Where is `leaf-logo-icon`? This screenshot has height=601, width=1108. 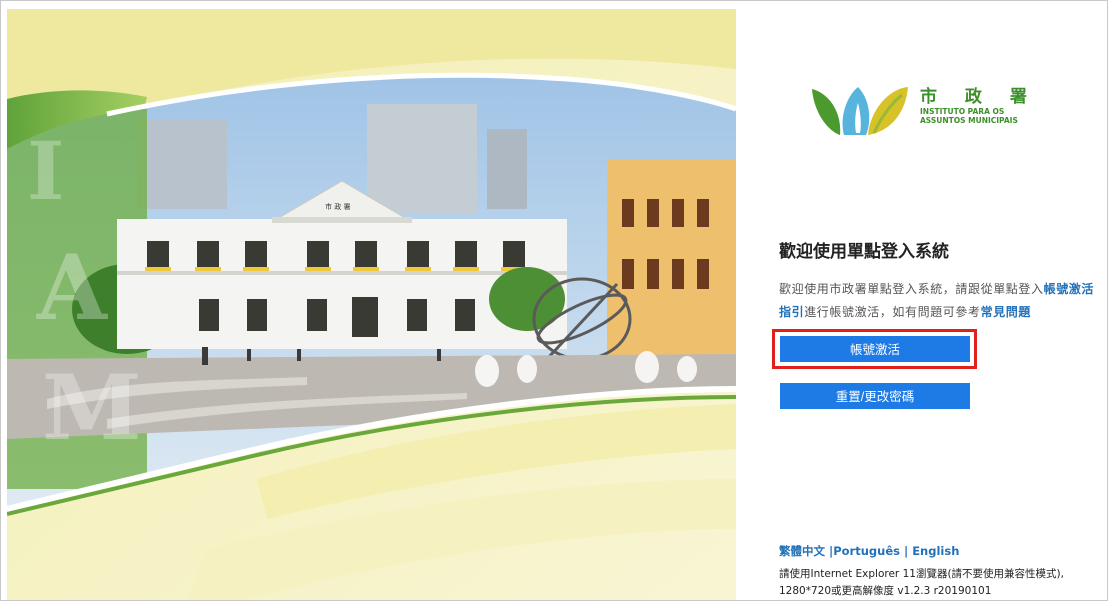
leaf-logo-icon is located at coordinates (860, 111).